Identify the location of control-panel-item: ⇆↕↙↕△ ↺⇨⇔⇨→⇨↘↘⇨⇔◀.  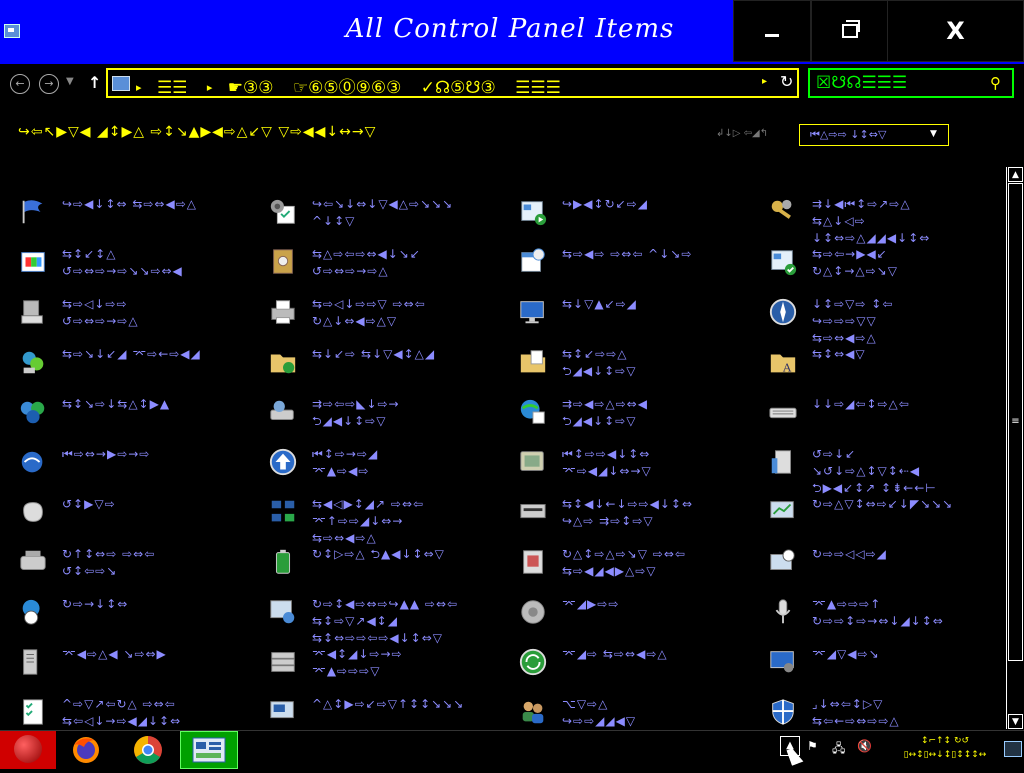
(135, 265).